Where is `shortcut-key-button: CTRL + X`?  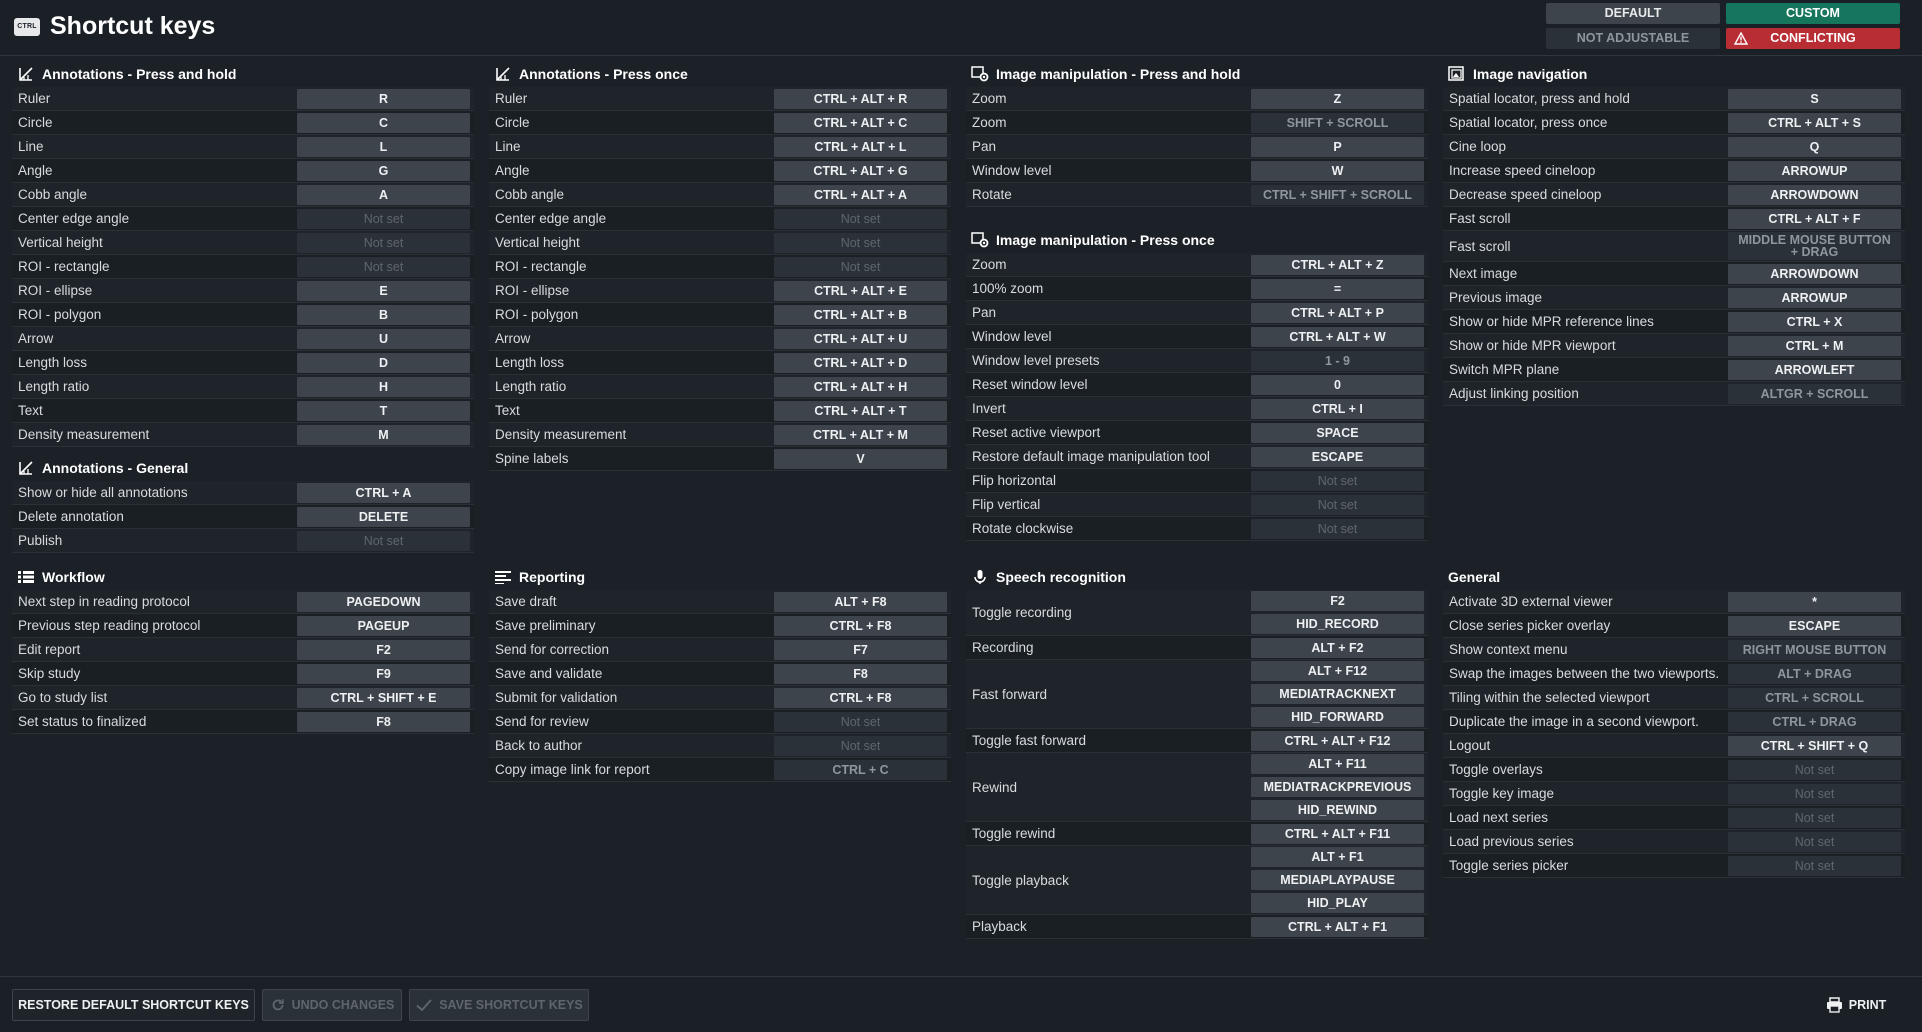 shortcut-key-button: CTRL + X is located at coordinates (1814, 321).